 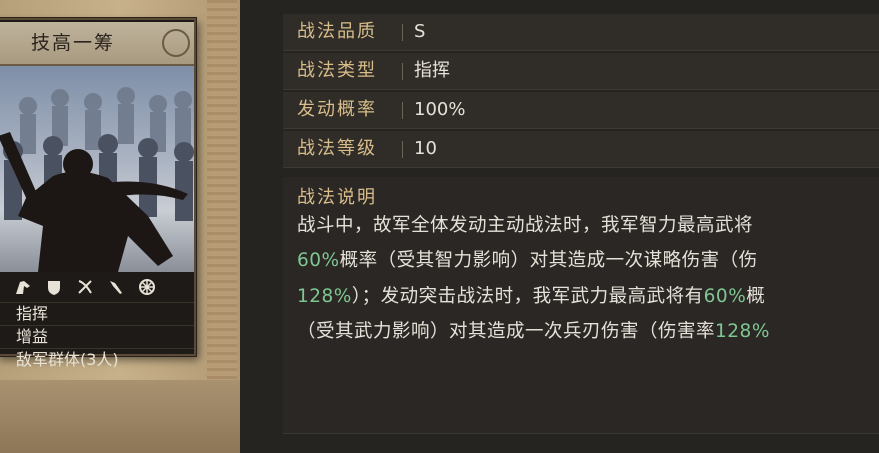 What do you see at coordinates (581, 110) in the screenshot?
I see `row-probability: 发动概率 100%` at bounding box center [581, 110].